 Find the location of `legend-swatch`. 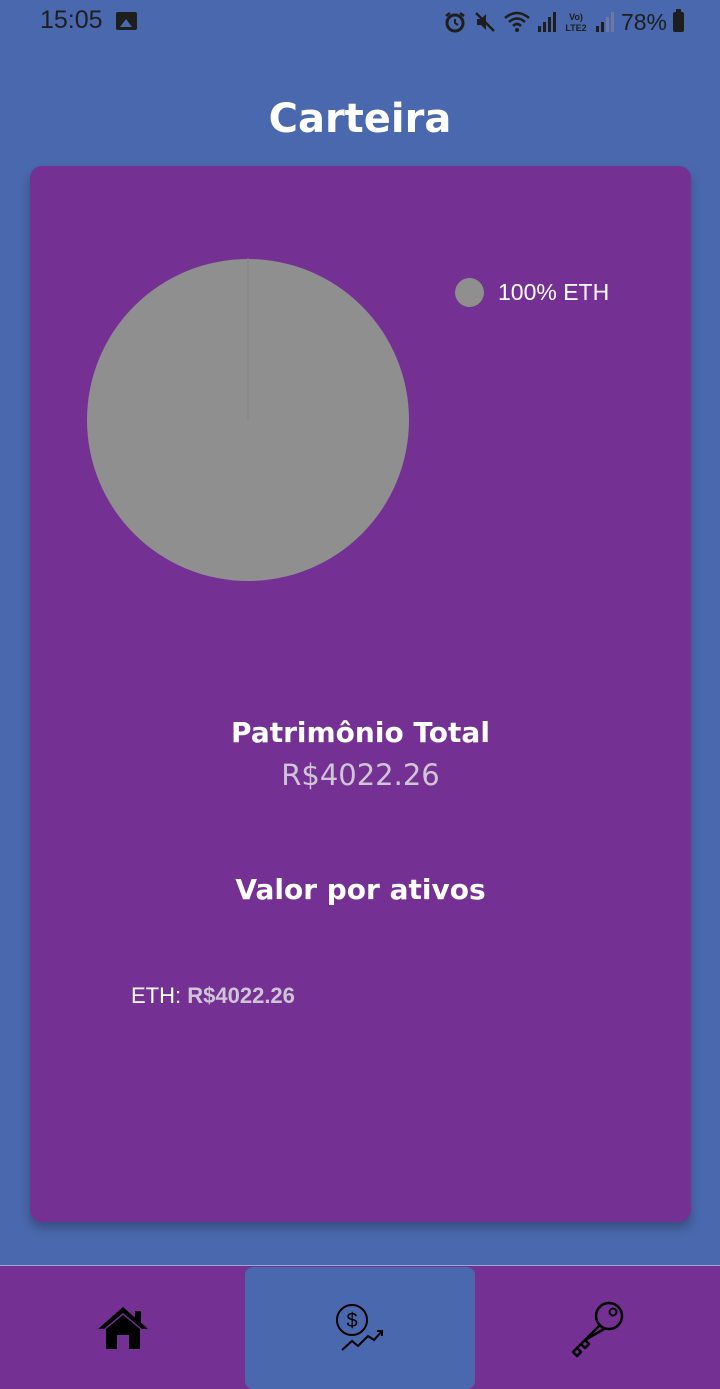

legend-swatch is located at coordinates (469, 292).